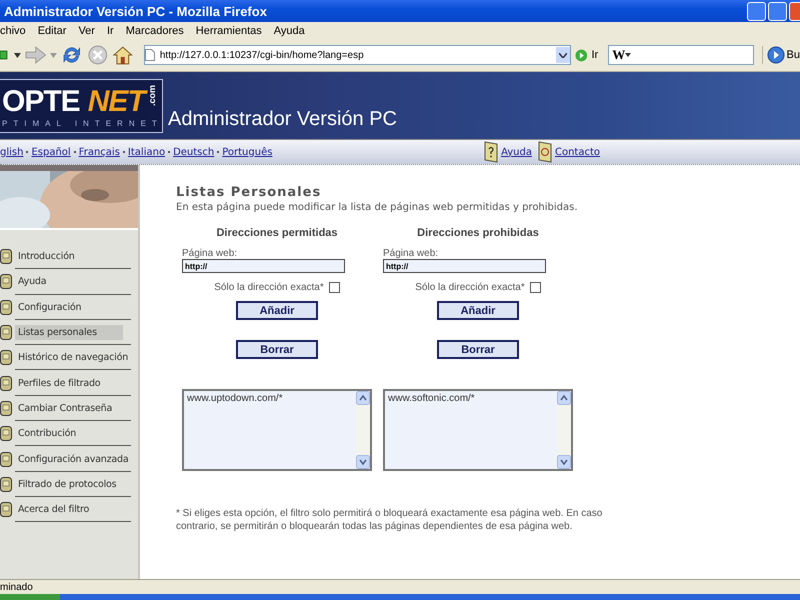  What do you see at coordinates (247, 152) in the screenshot?
I see `language-link: Português` at bounding box center [247, 152].